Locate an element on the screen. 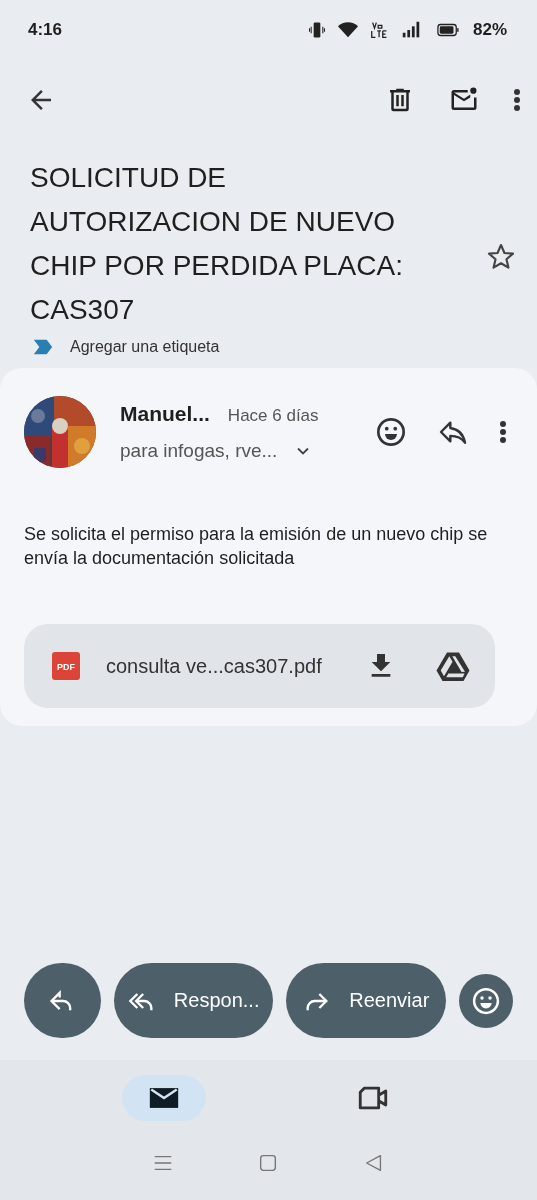 The height and width of the screenshot is (1200, 537). attachment-name: consulta ve...cas307.pdf is located at coordinates (214, 666).